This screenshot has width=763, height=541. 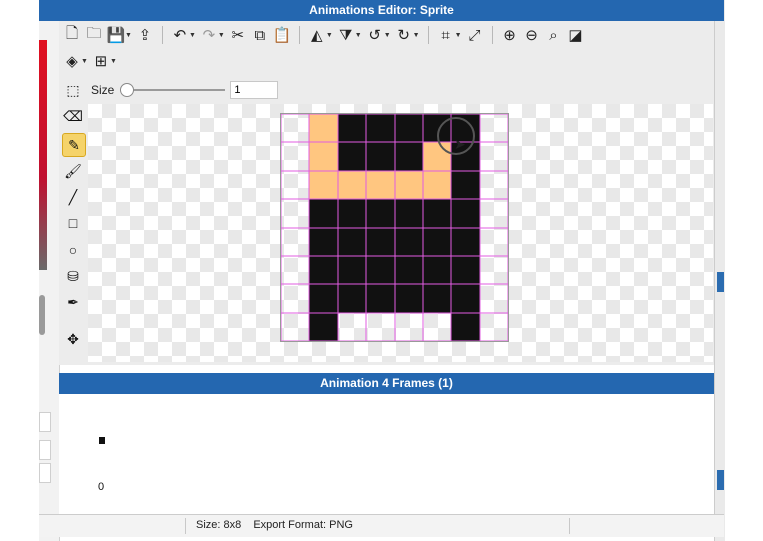 I want to click on flip-vertical-icon: ⧩, so click(x=346, y=35).